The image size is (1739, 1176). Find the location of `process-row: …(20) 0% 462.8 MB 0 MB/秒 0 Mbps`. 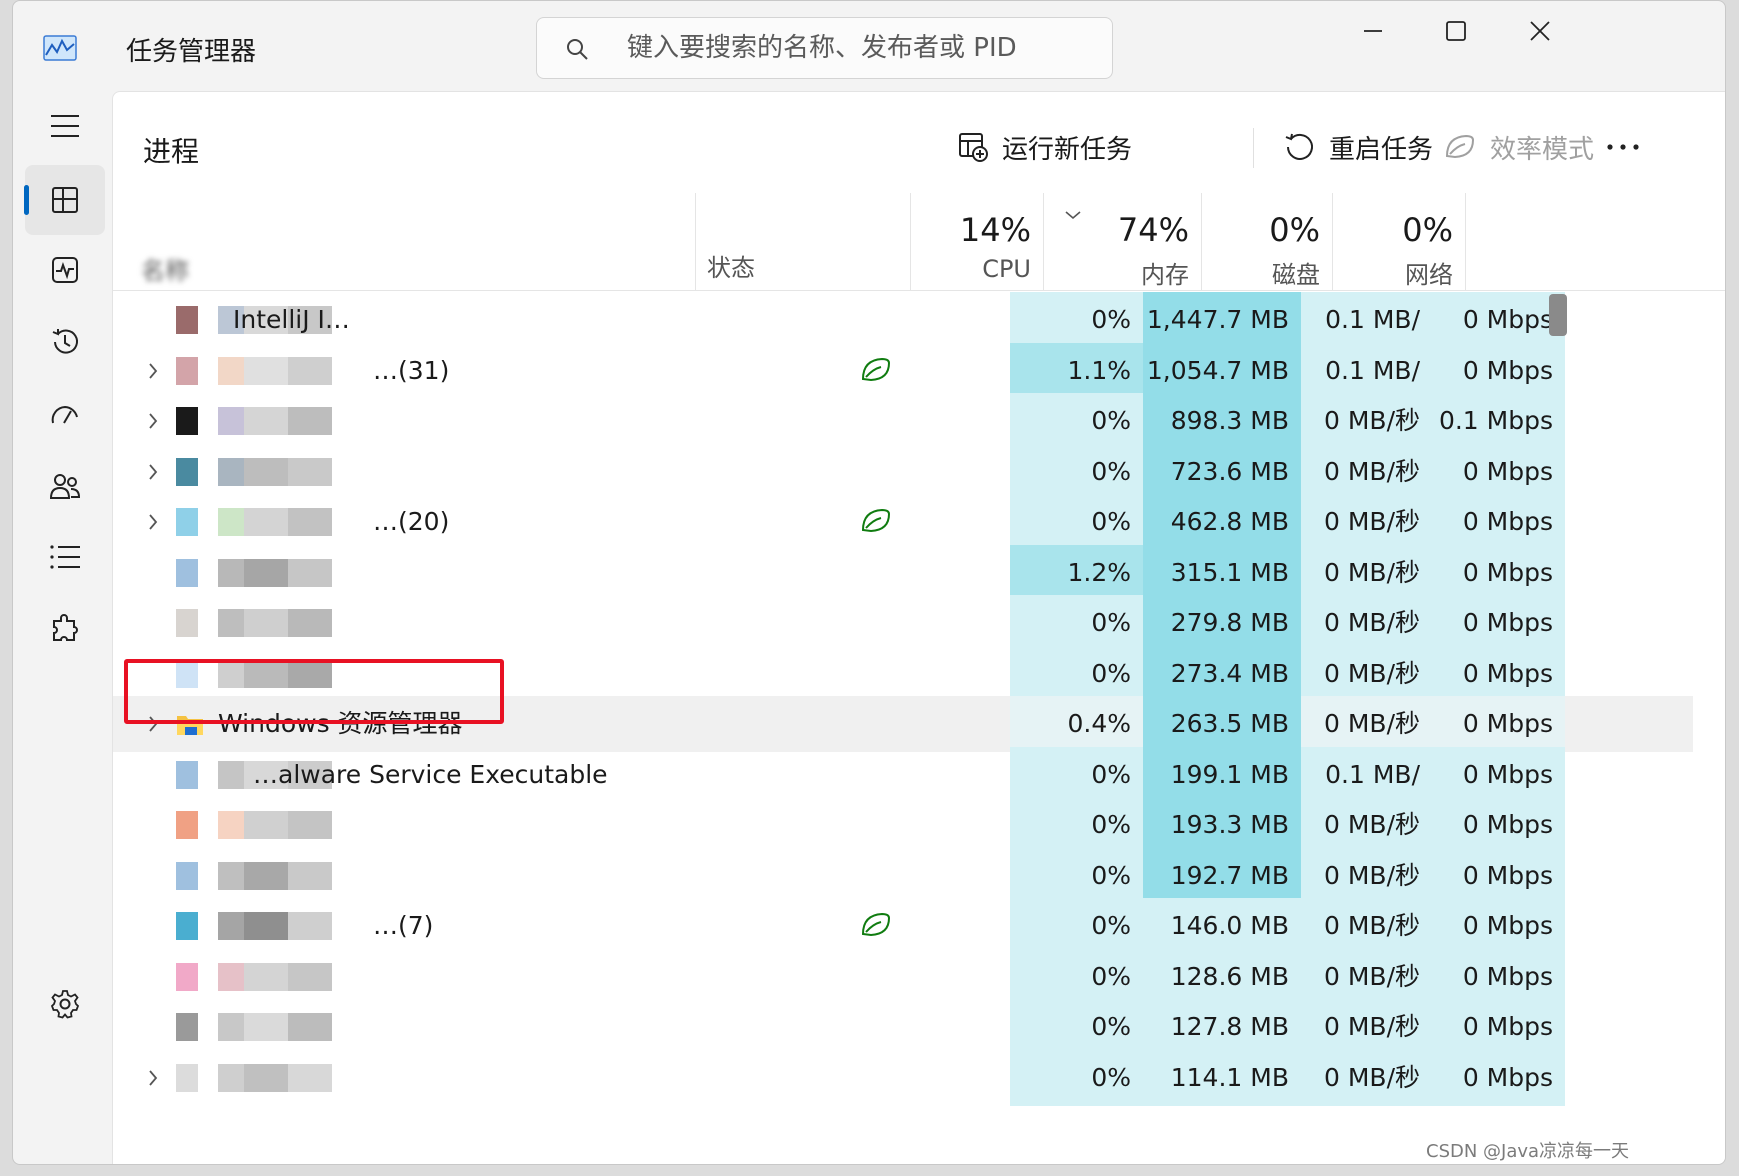

process-row: …(20) 0% 462.8 MB 0 MB/秒 0 Mbps is located at coordinates (903, 522).